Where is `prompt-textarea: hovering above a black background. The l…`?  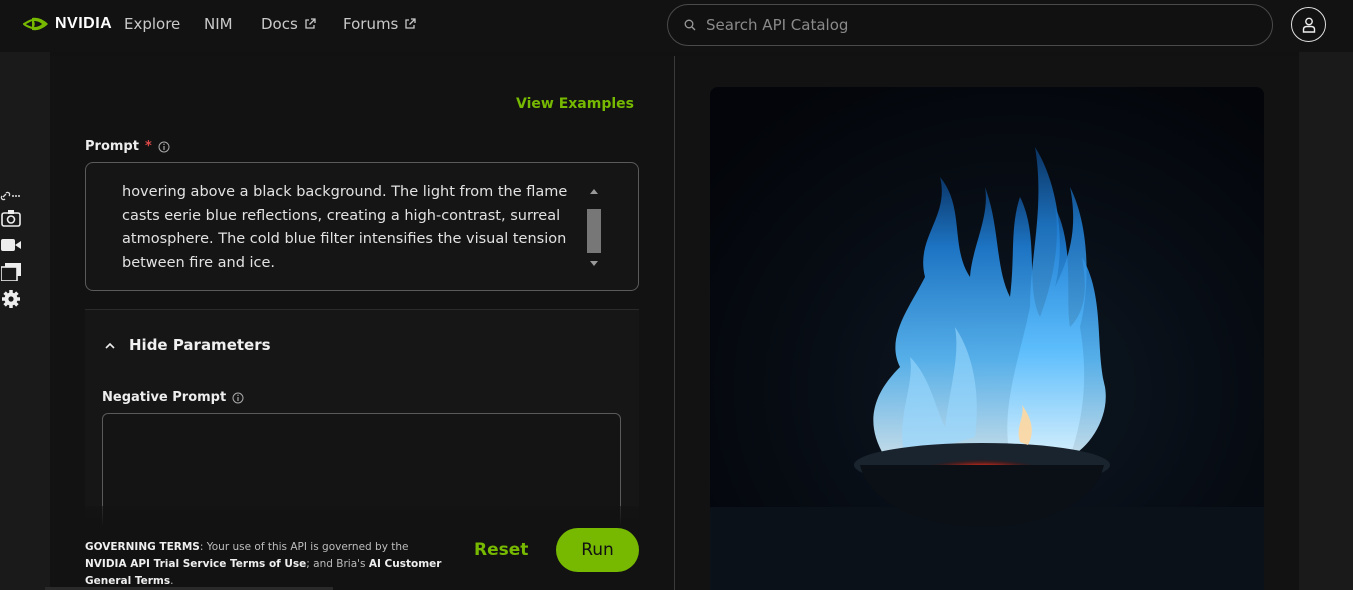
prompt-textarea: hovering above a black background. The l… is located at coordinates (362, 226).